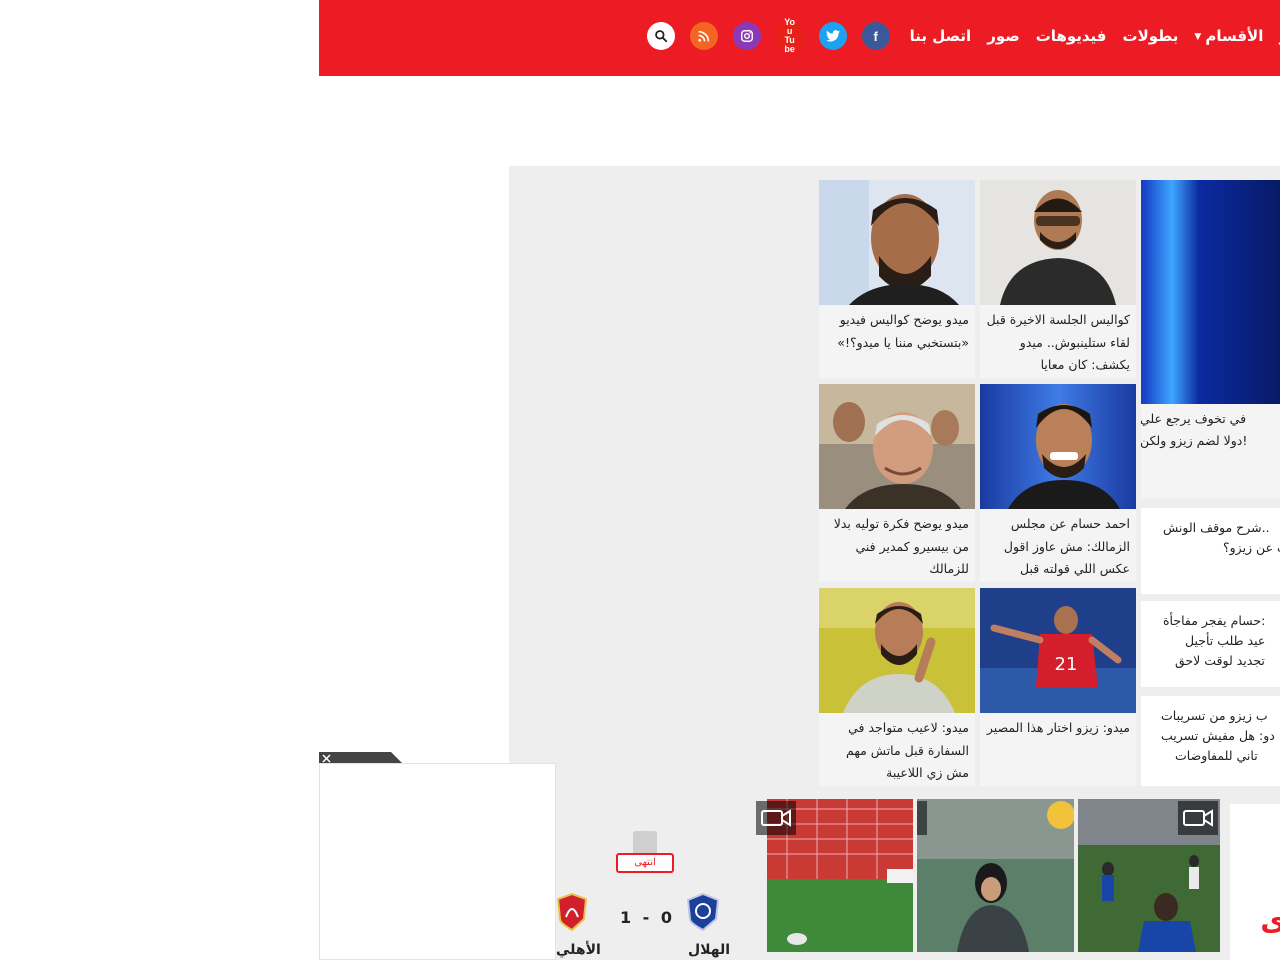 The image size is (1280, 960). What do you see at coordinates (1220, 660) in the screenshot?
I see `side-news-line: تجديد لوقت لاحق` at bounding box center [1220, 660].